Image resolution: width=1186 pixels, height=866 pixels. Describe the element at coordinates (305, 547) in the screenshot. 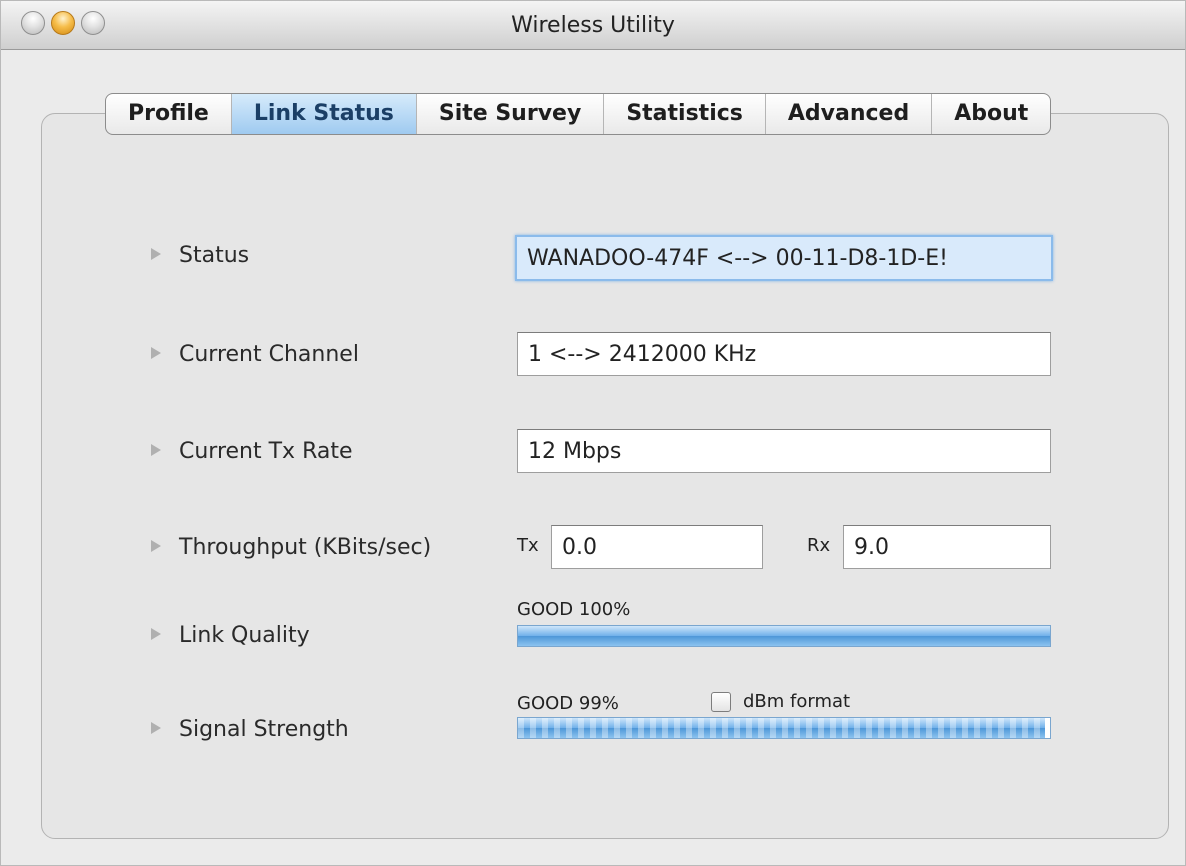

I see `throughput-label: Throughput (KBits/sec)` at that location.